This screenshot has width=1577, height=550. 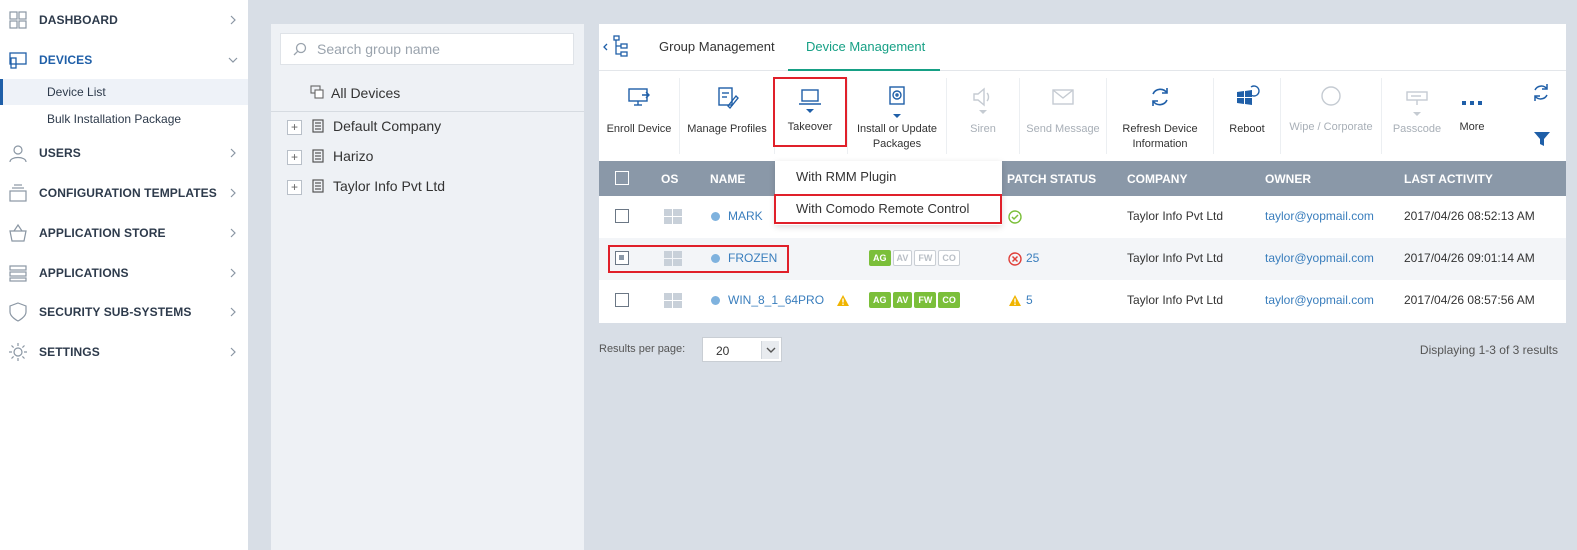 I want to click on active-tab-indicator, so click(x=864, y=70).